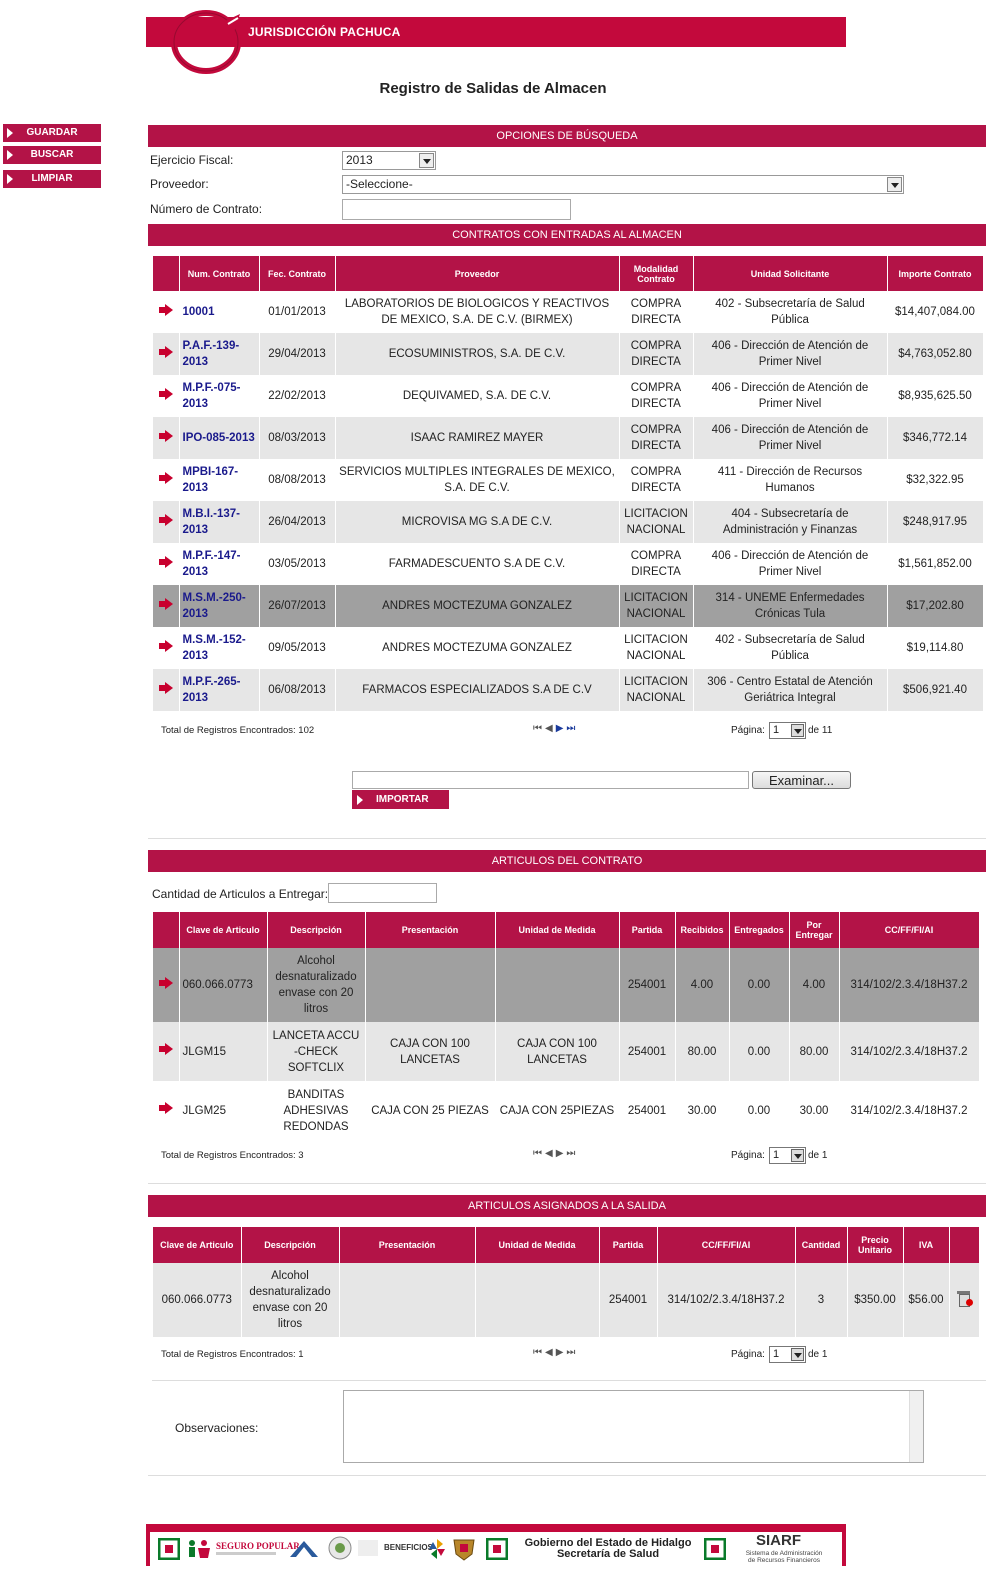 This screenshot has width=986, height=1578. Describe the element at coordinates (916, 1426) in the screenshot. I see `scrollbar` at that location.